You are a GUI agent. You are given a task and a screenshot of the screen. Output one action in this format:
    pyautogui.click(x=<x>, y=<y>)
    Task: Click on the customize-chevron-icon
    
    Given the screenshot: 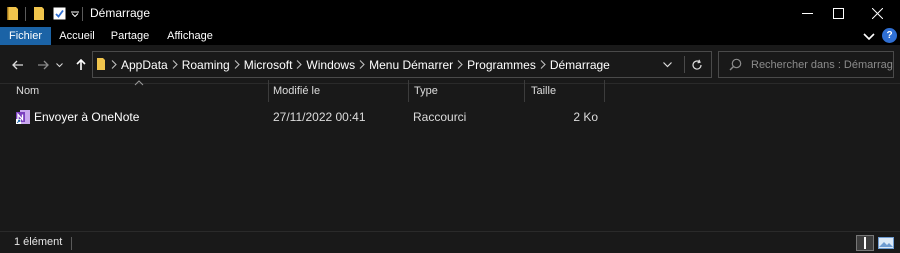 What is the action you would take?
    pyautogui.click(x=75, y=13)
    